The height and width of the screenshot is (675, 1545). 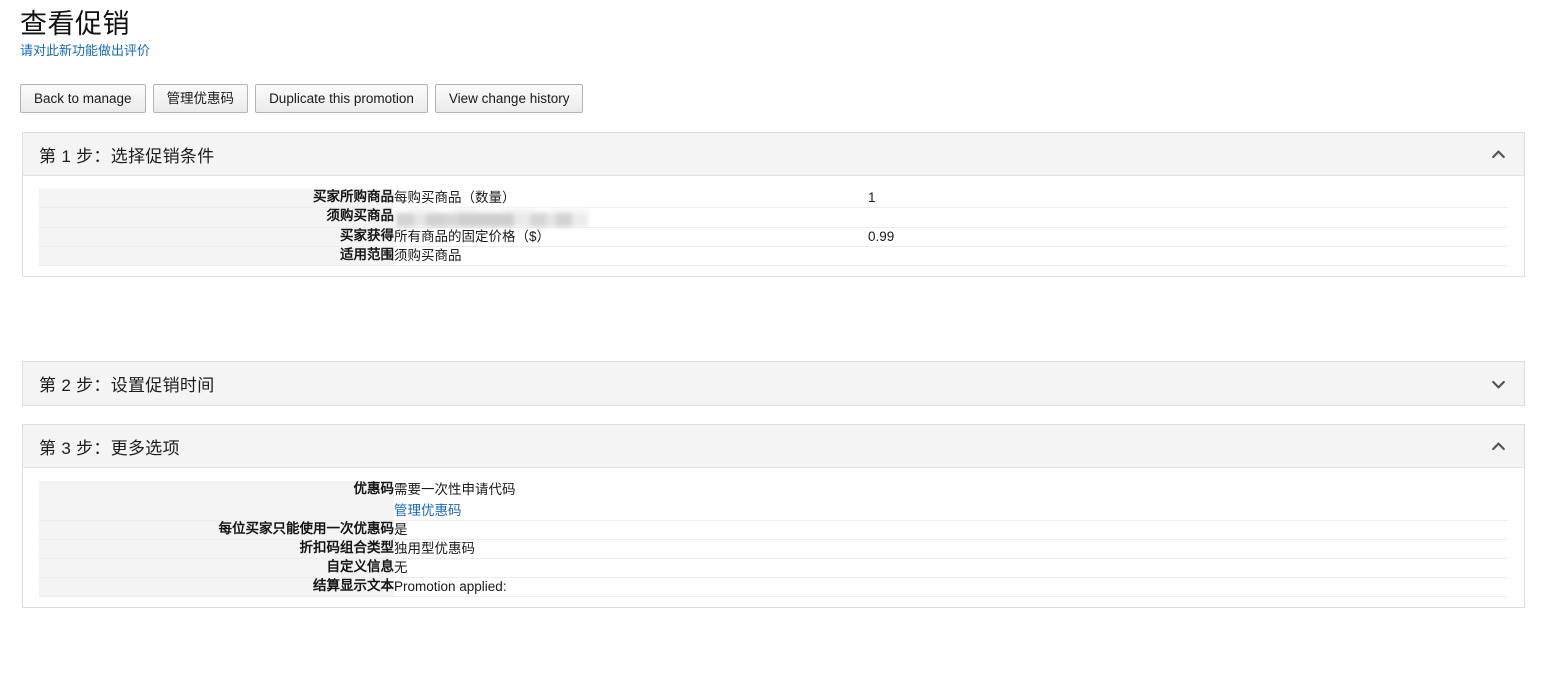 I want to click on section-step-2-header: 第 2 步：设置促销时间, so click(x=773, y=383).